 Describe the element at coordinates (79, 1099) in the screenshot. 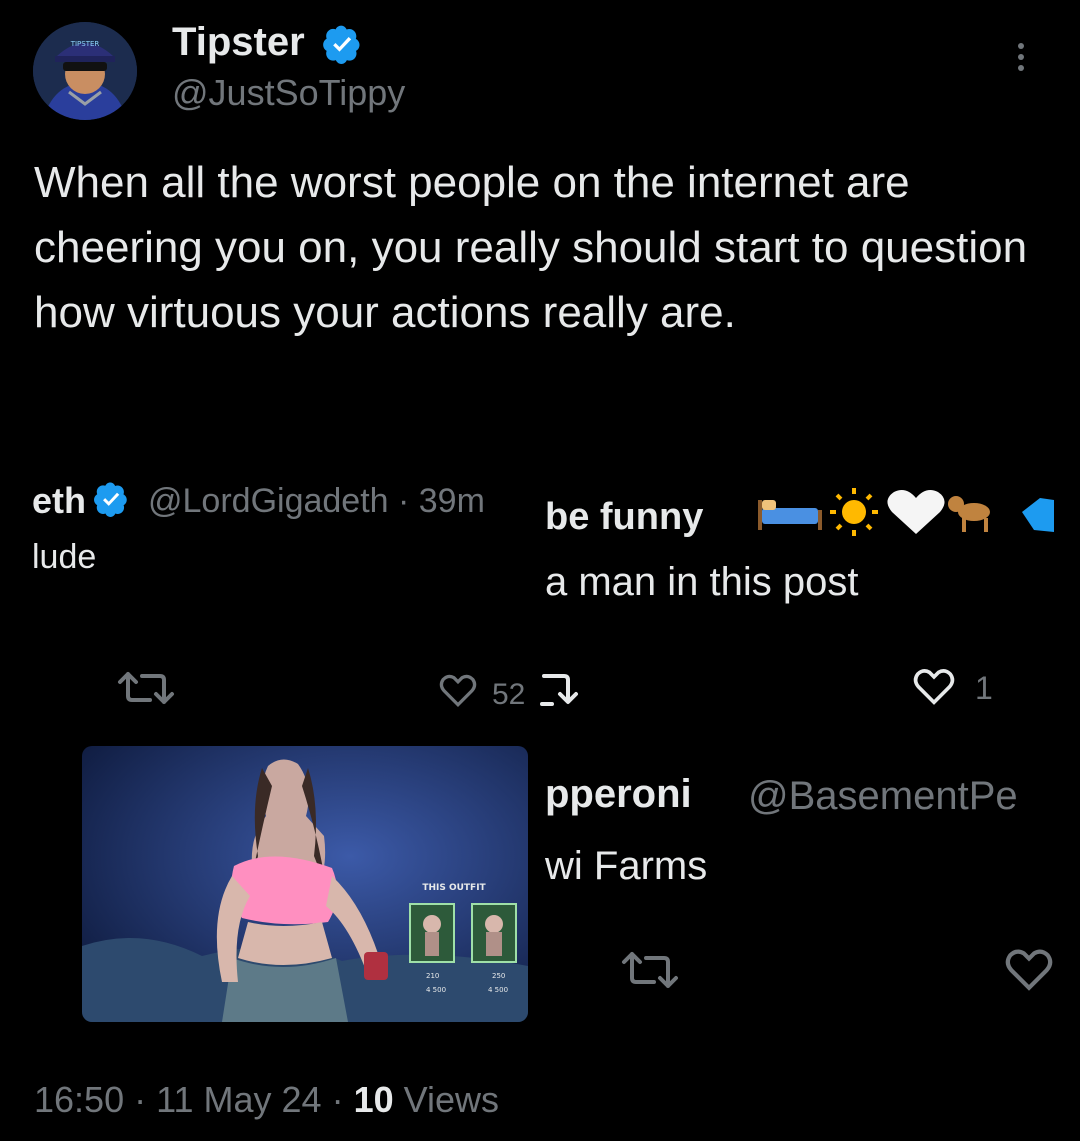

I see `tweet-time: 16:50` at that location.